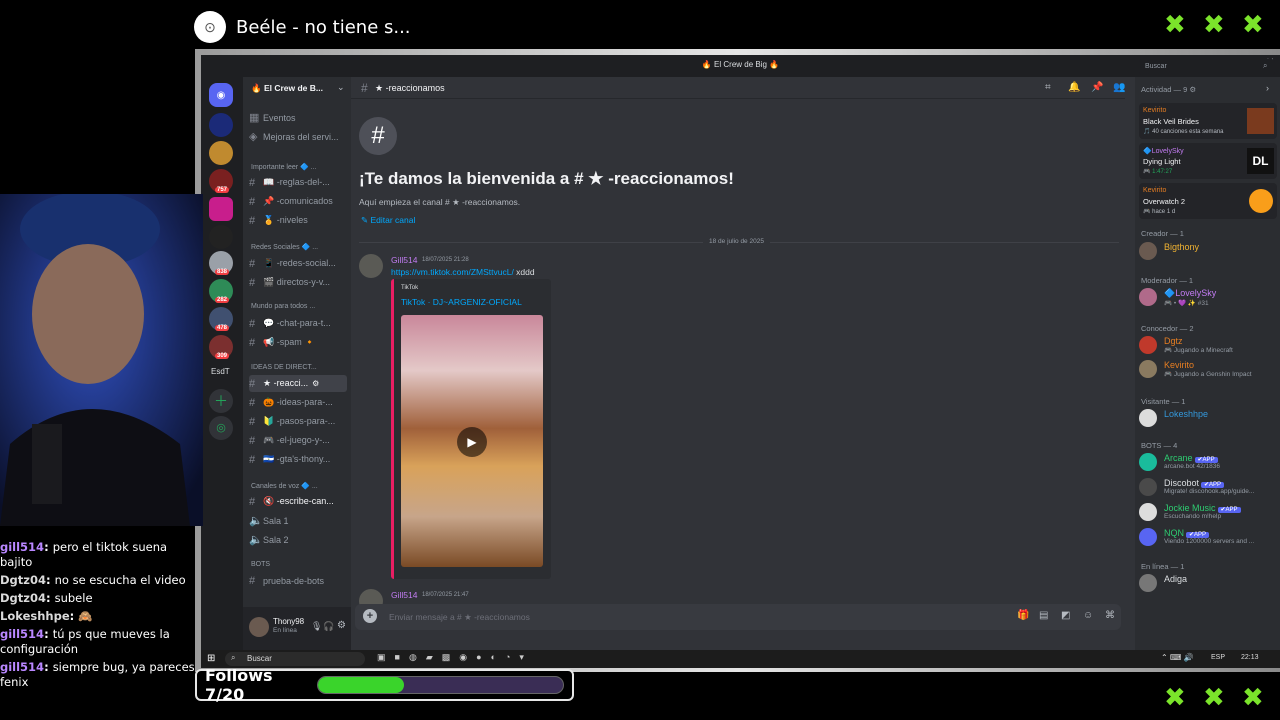 The image size is (1280, 720). Describe the element at coordinates (1043, 615) in the screenshot. I see `gif-icon: ▤` at that location.